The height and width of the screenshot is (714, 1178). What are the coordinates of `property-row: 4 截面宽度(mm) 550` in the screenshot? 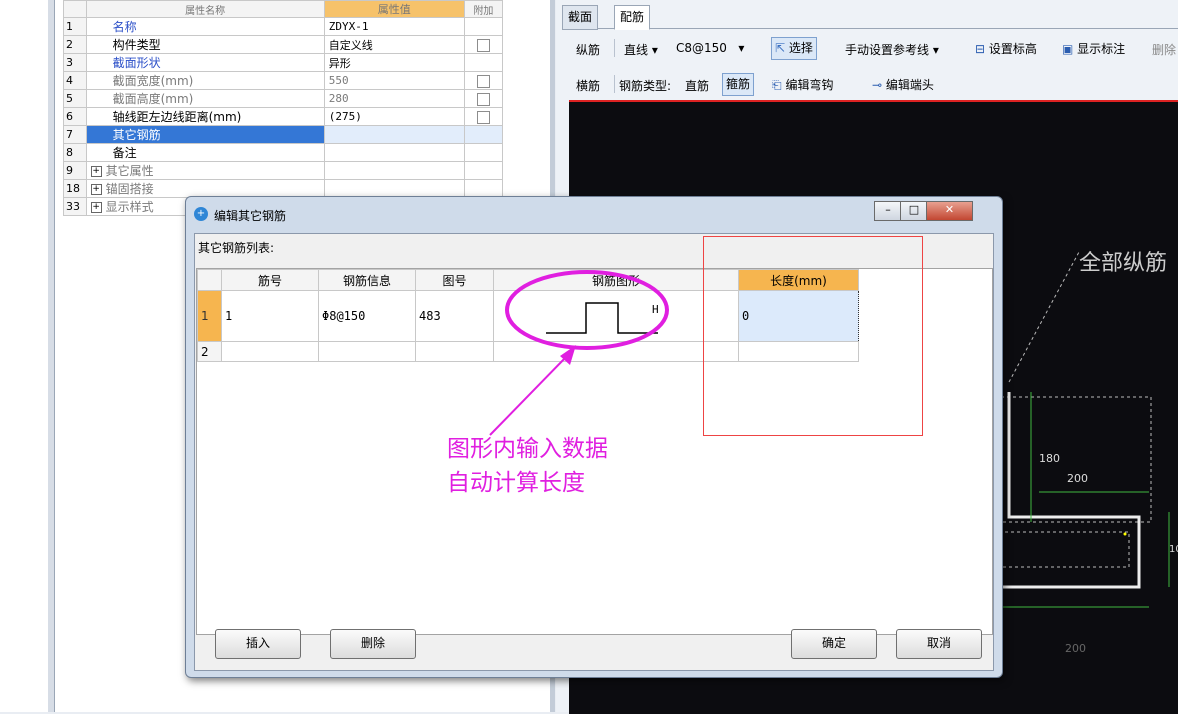 It's located at (283, 80).